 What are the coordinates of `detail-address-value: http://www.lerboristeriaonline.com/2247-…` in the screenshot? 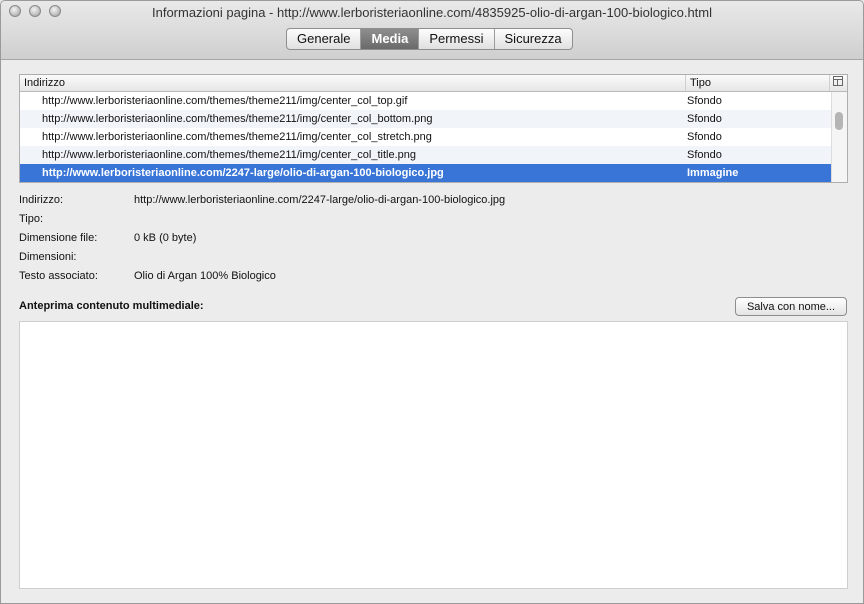 It's located at (320, 200).